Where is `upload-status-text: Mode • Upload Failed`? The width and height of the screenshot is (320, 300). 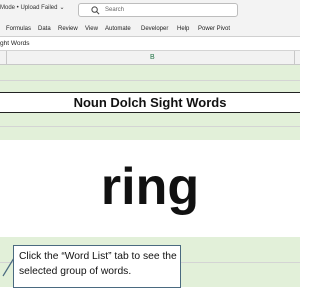 upload-status-text: Mode • Upload Failed is located at coordinates (29, 8).